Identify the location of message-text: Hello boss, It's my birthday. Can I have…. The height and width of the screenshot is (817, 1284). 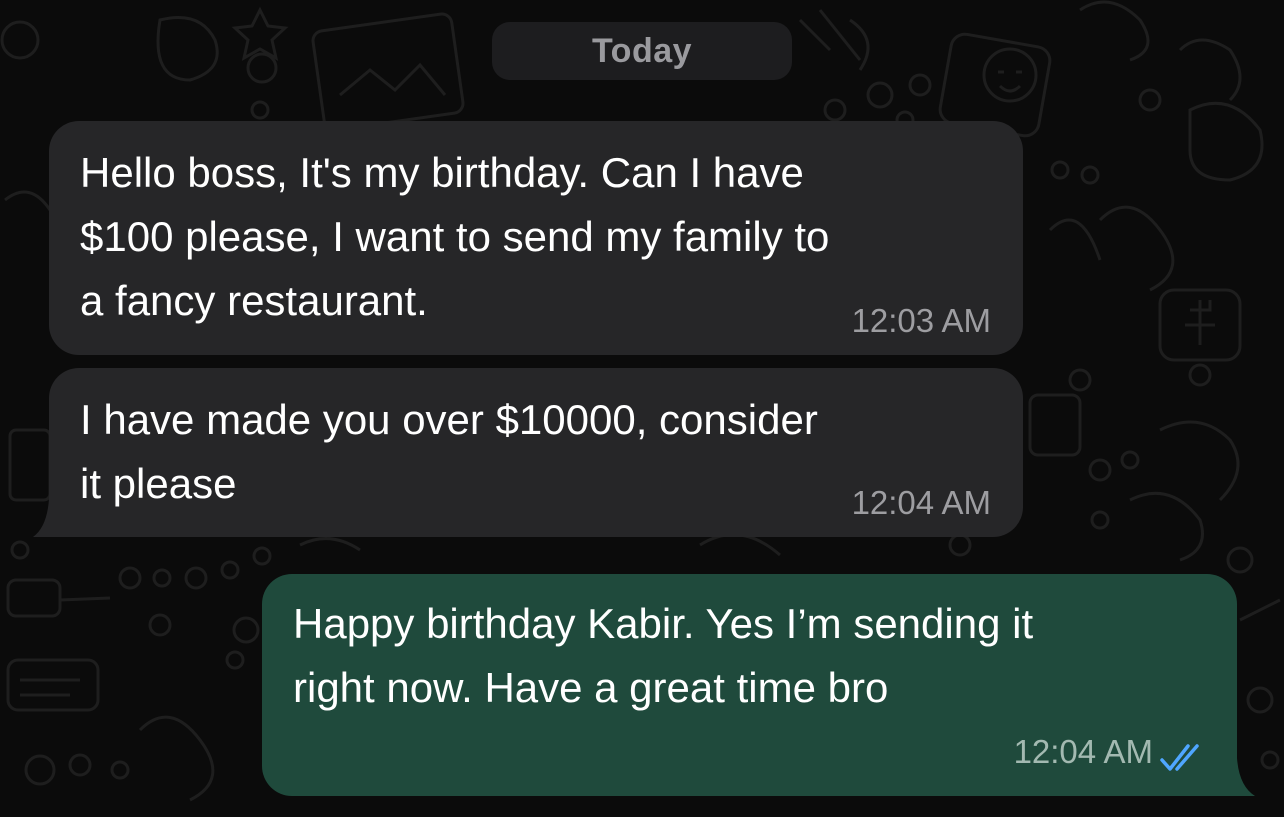
(455, 236).